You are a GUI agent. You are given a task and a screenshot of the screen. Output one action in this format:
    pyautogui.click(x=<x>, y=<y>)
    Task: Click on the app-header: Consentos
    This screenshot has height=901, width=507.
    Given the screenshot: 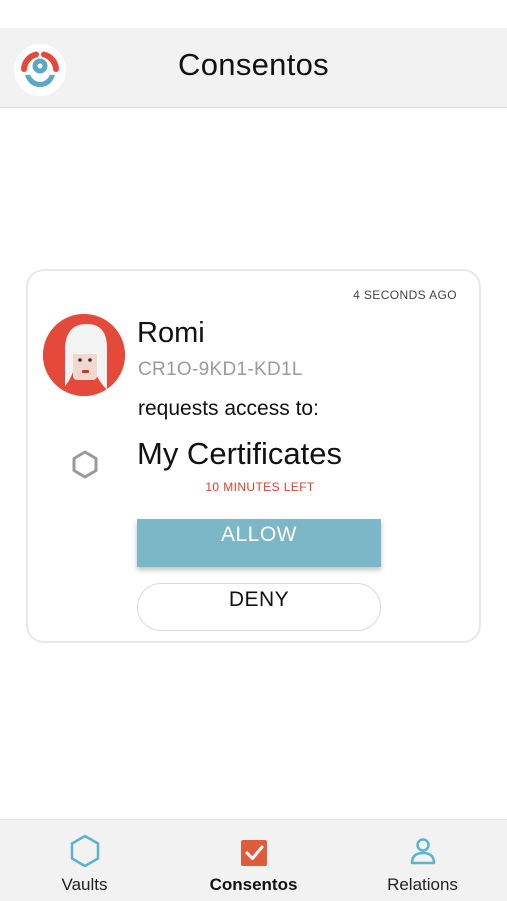 What is the action you would take?
    pyautogui.click(x=253, y=68)
    